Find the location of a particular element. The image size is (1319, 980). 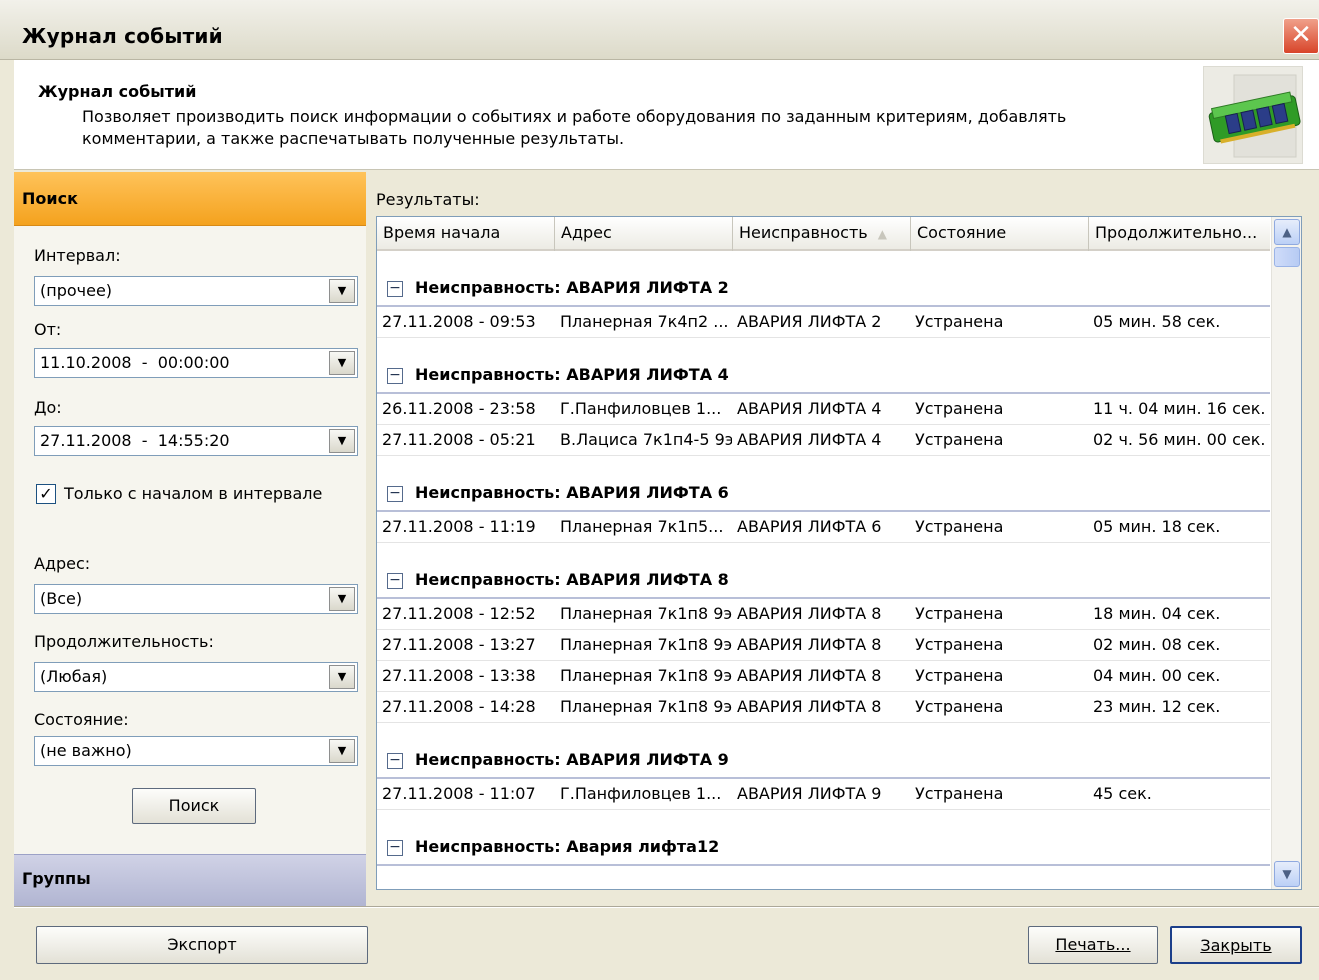

cell-duration: 05 мин. 18 сек. is located at coordinates (1157, 526).